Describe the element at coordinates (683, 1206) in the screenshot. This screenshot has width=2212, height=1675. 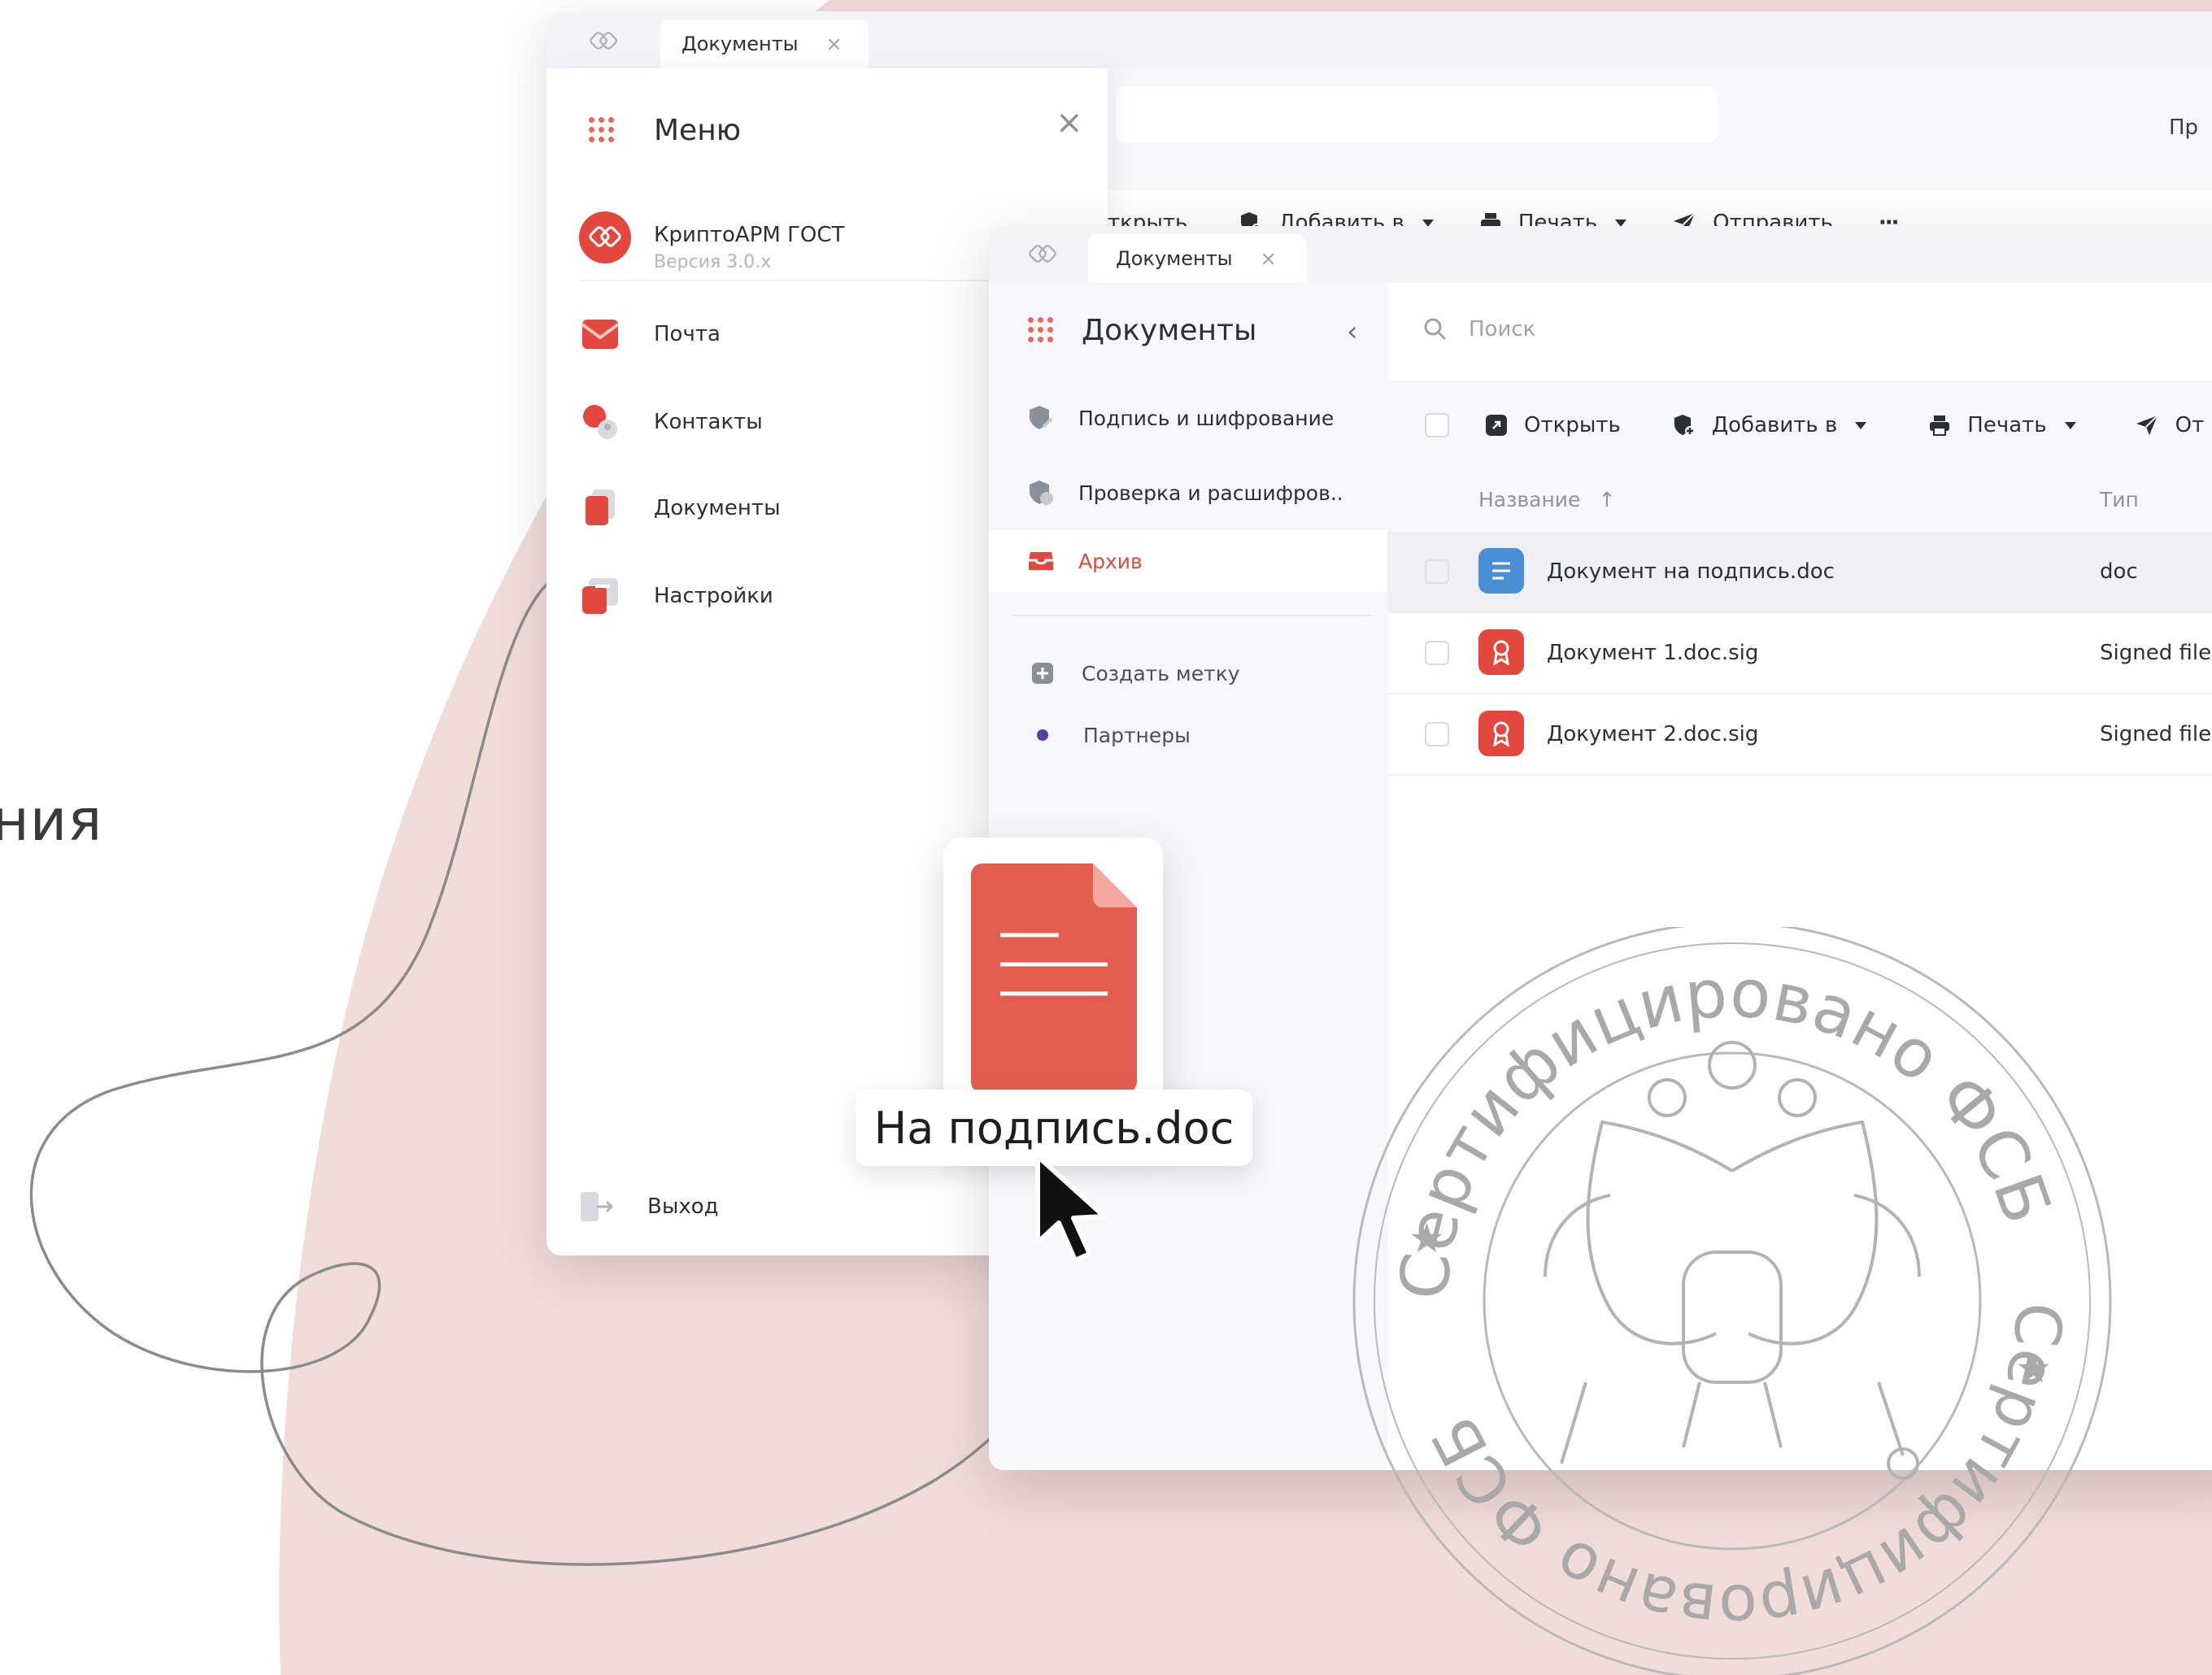
I see `exit-label: Выход` at that location.